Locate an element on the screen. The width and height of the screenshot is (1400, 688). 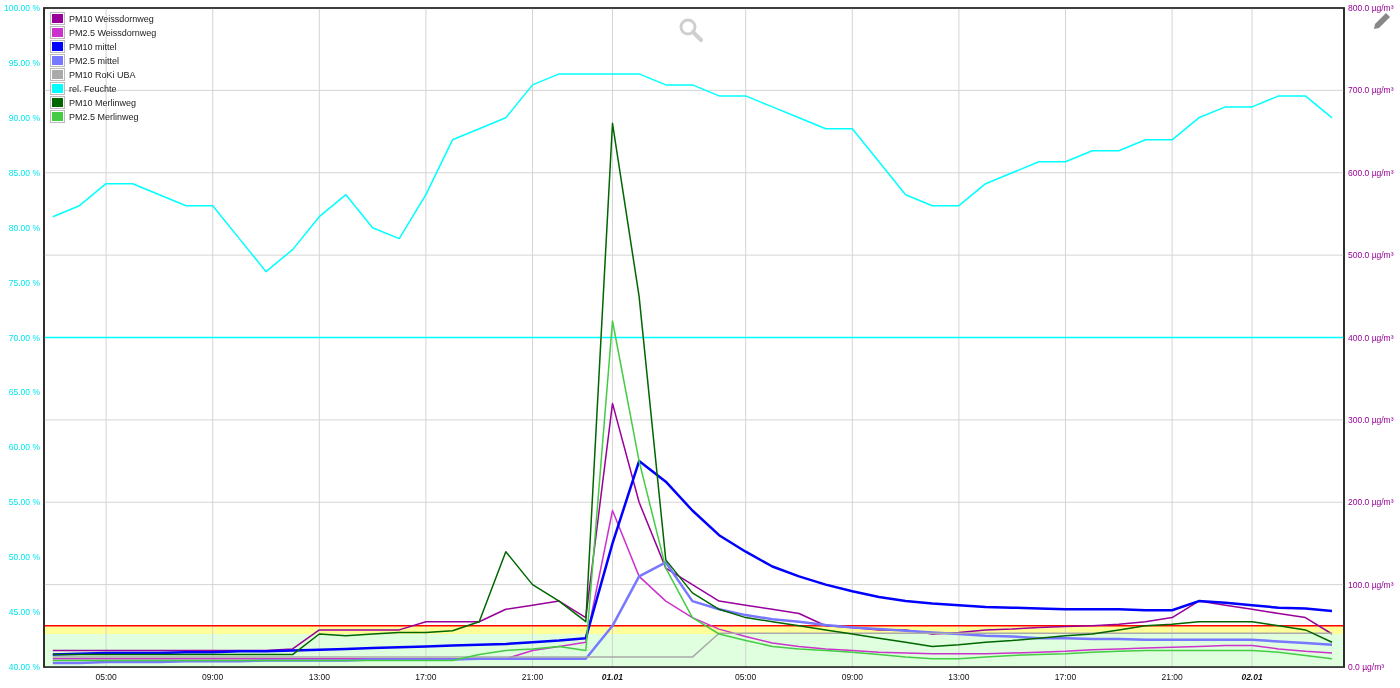
legend-item: PM10 RoKi UBA is located at coordinates (103, 74).